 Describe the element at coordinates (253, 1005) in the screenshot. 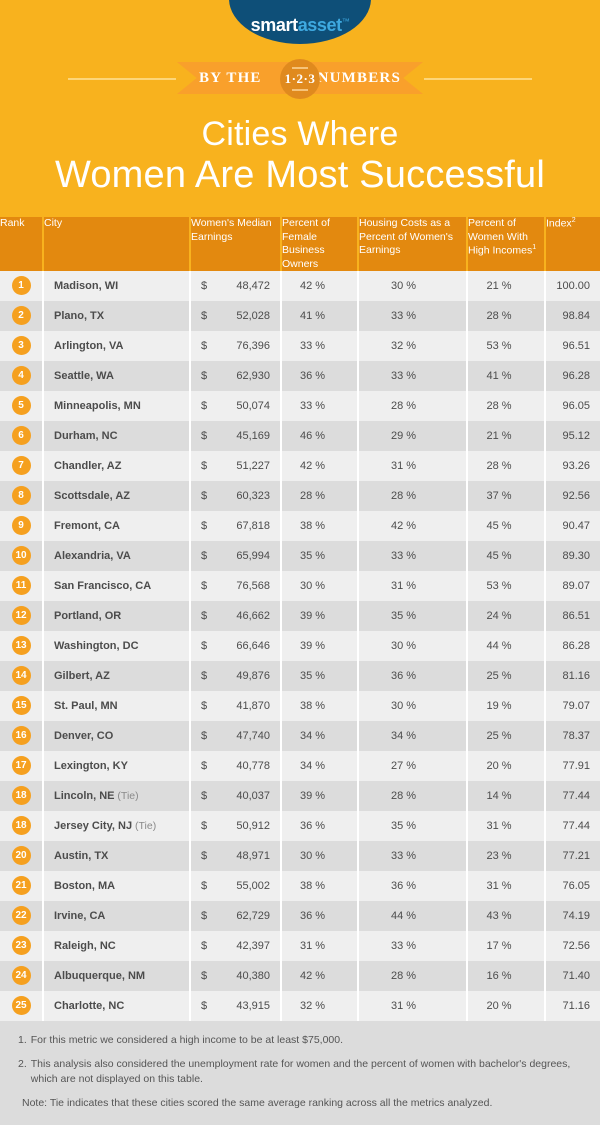

I see `earnings-value: 43,915` at that location.